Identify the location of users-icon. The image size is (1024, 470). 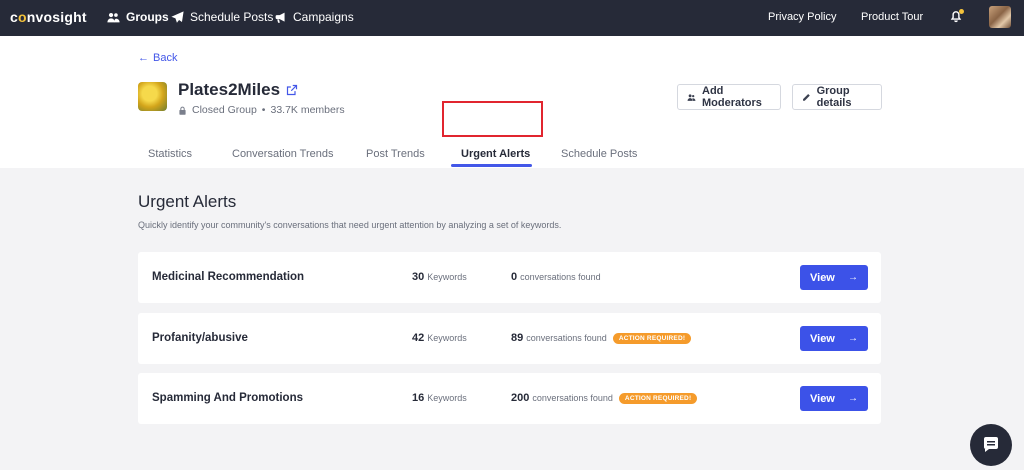
(691, 97).